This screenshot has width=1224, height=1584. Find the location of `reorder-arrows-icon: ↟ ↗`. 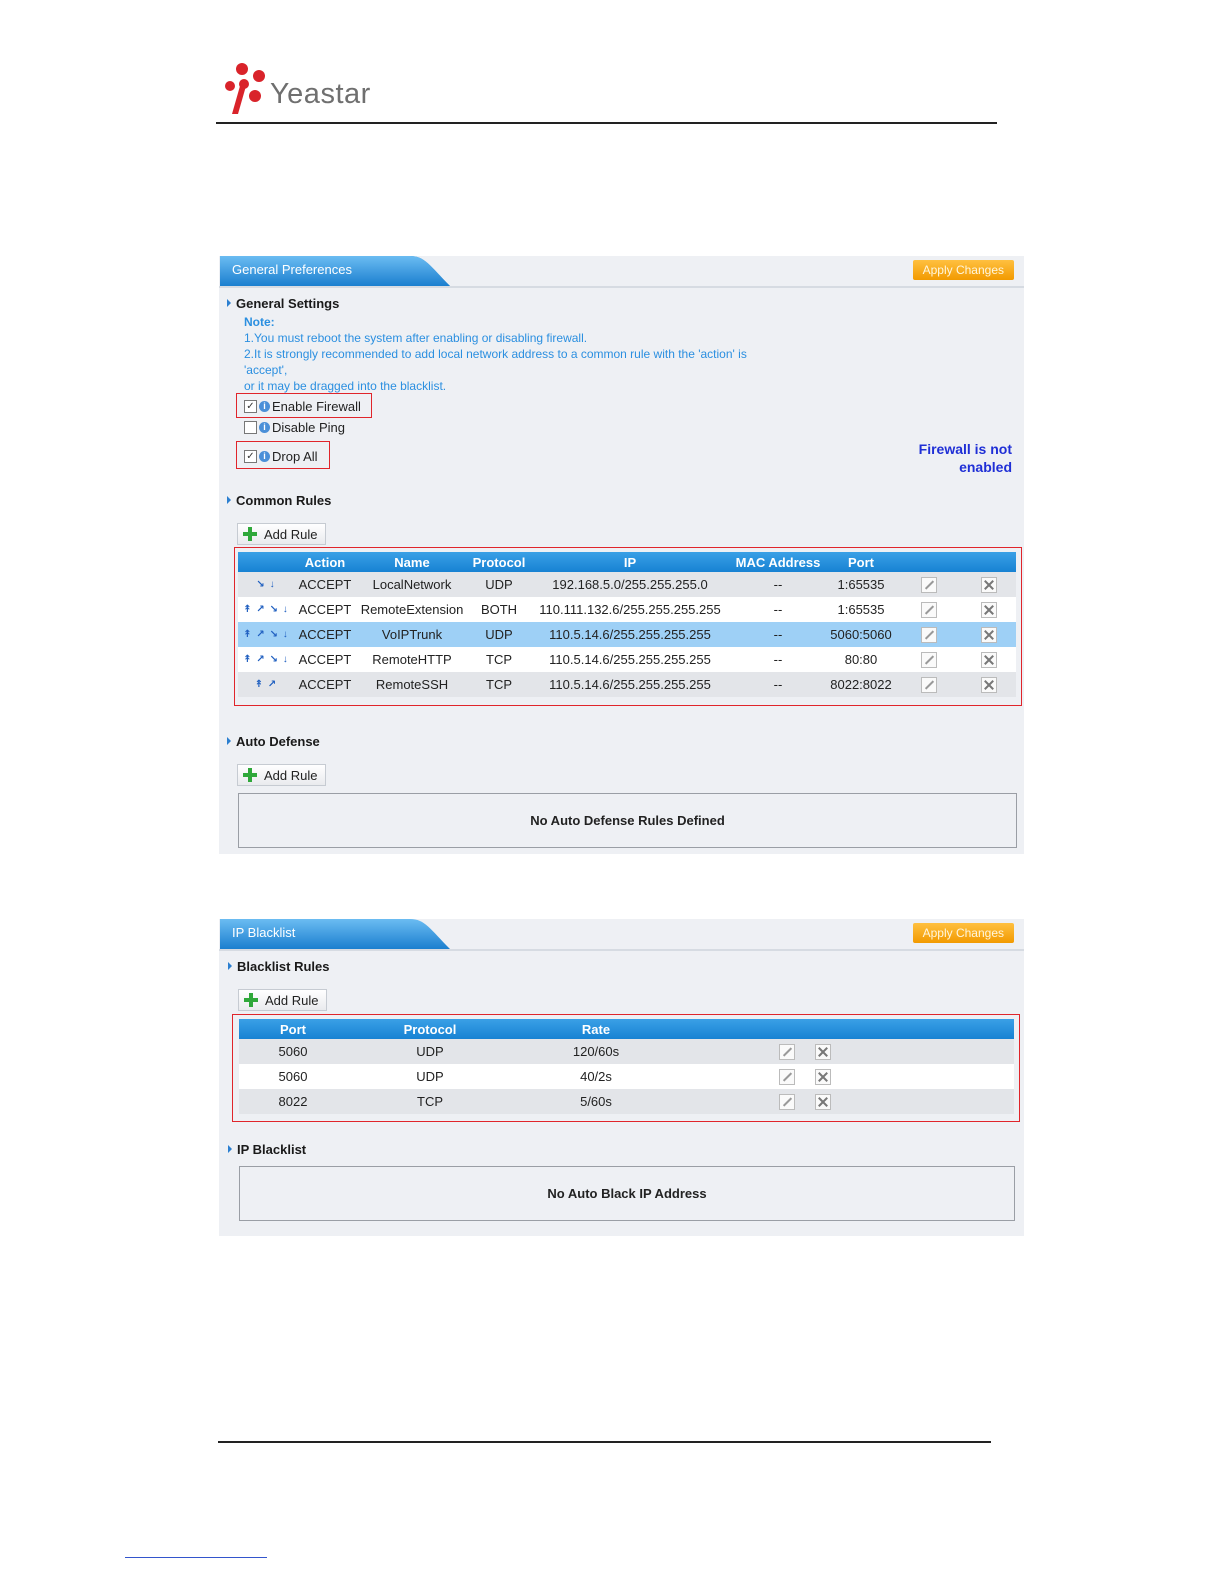

reorder-arrows-icon: ↟ ↗ is located at coordinates (266, 684).